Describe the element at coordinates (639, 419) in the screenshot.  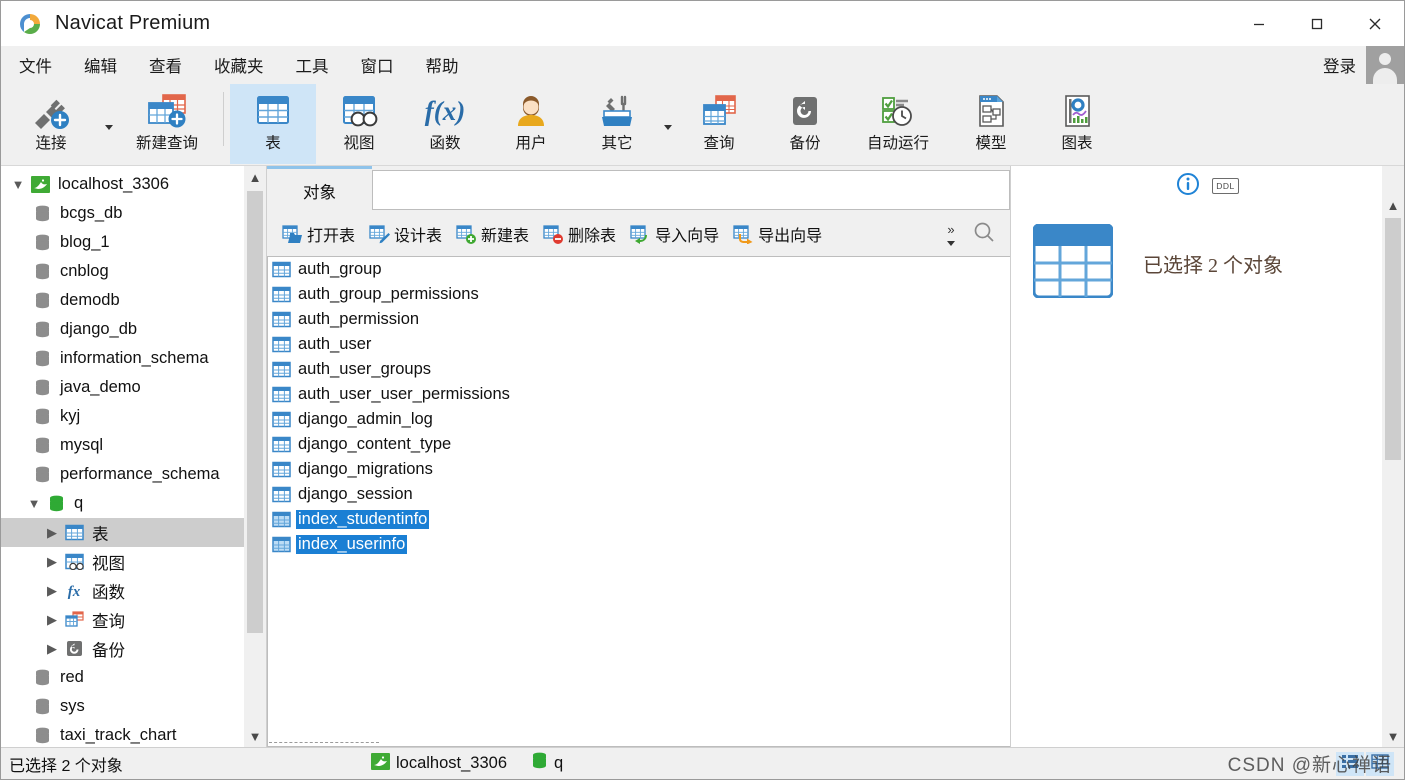
I see `list-item: django_admin_log` at that location.